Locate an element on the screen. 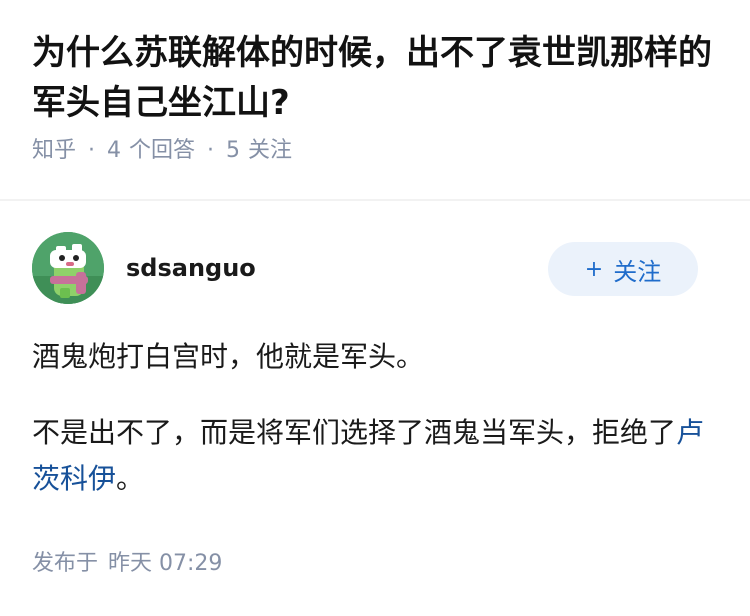 Image resolution: width=750 pixels, height=616 pixels. question-title: 为什么苏联解体的时候，出不了袁世凯那样的军头自己坐江山? is located at coordinates (377, 78).